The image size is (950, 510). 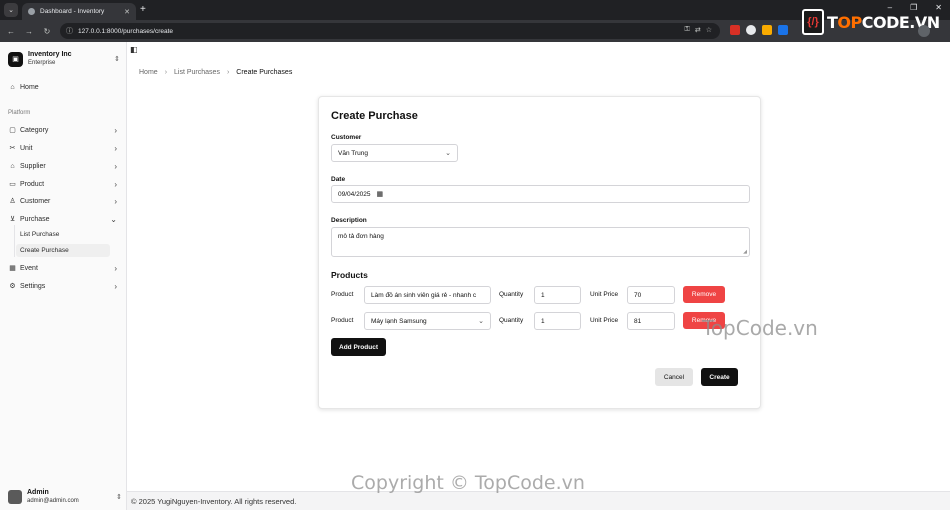 I want to click on sidebar-item-settings: ⚙ Settings ›, so click(x=63, y=286).